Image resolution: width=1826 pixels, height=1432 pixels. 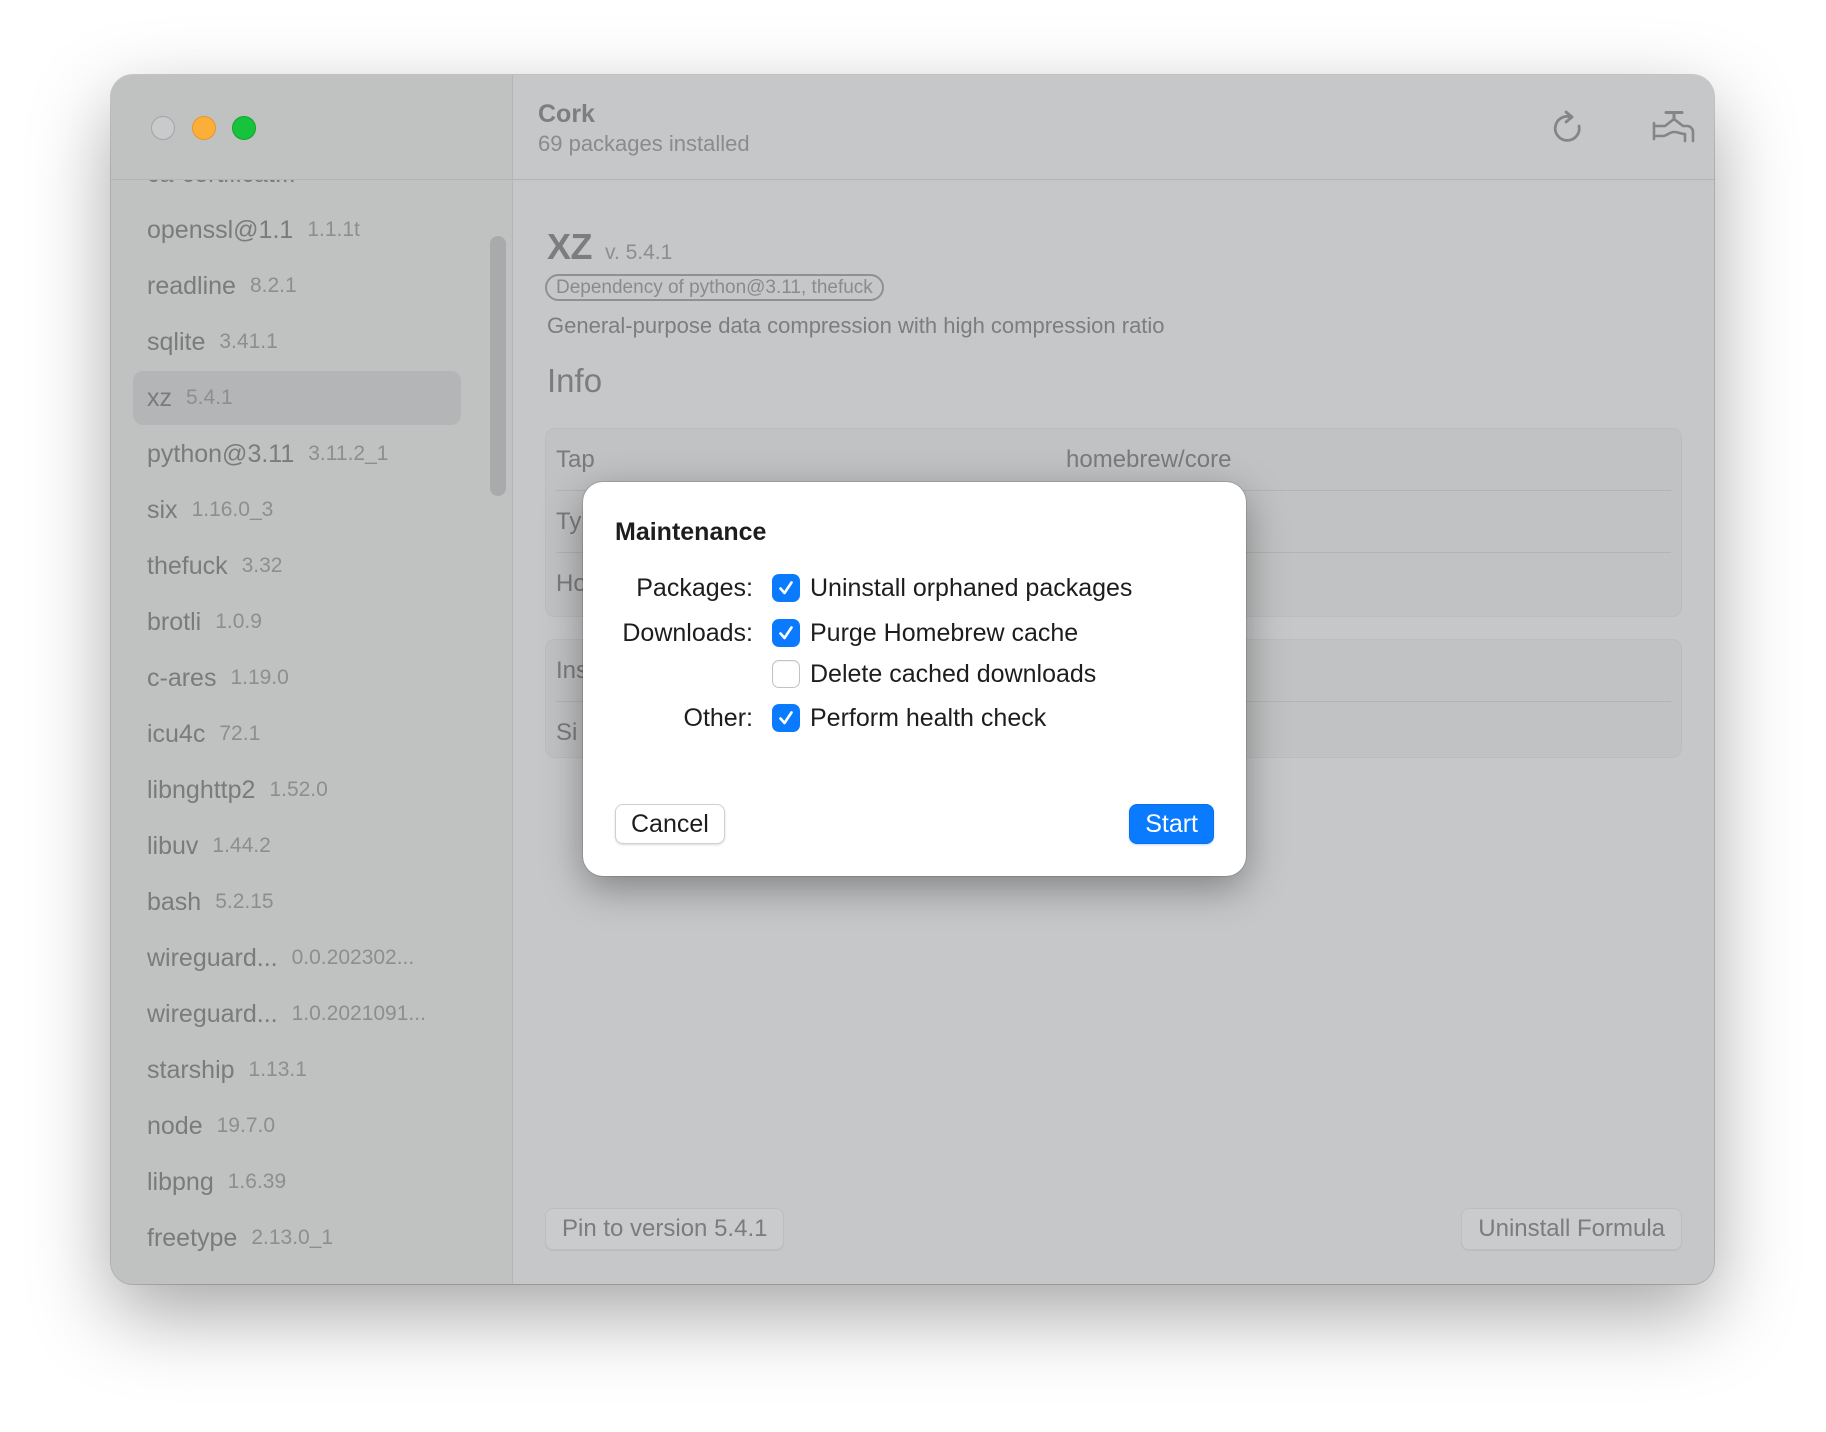 I want to click on package-name: c-ares, so click(x=182, y=677).